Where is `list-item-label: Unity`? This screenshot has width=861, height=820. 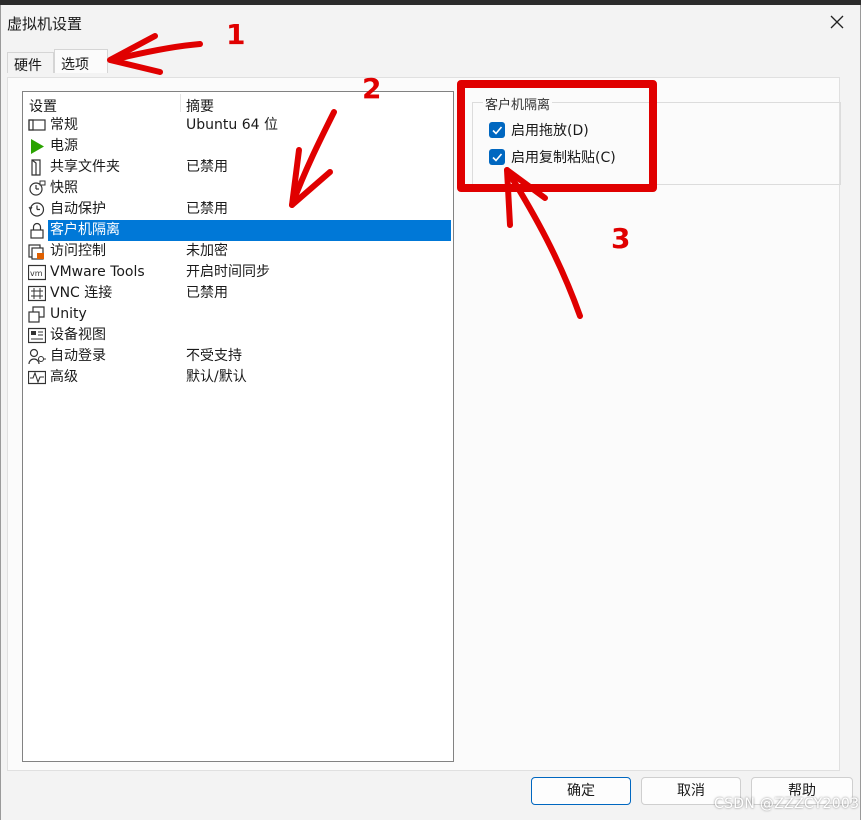 list-item-label: Unity is located at coordinates (68, 314).